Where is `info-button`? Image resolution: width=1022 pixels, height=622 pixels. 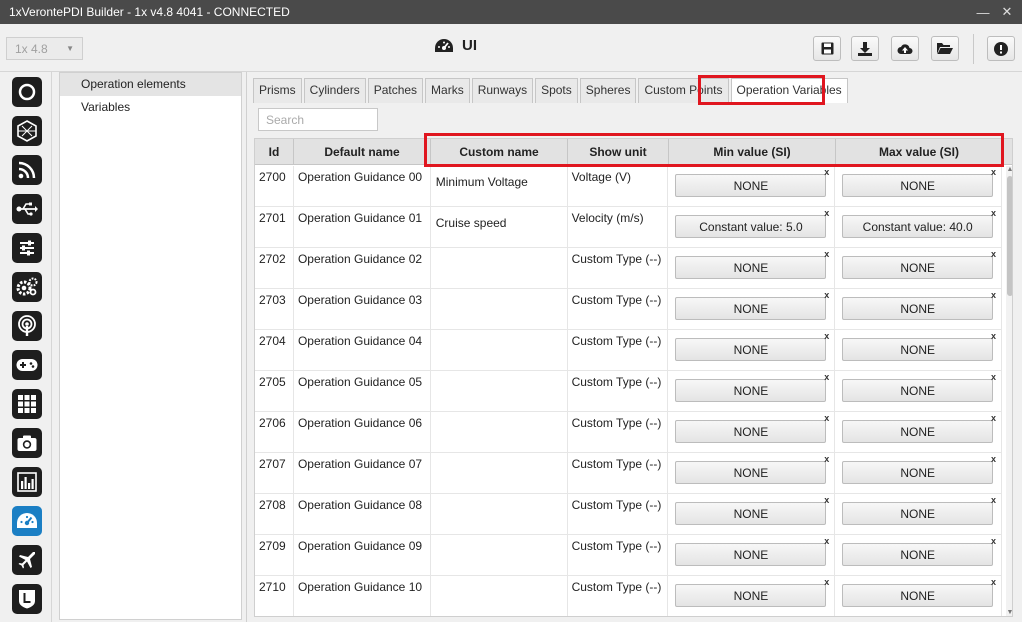 info-button is located at coordinates (1001, 48).